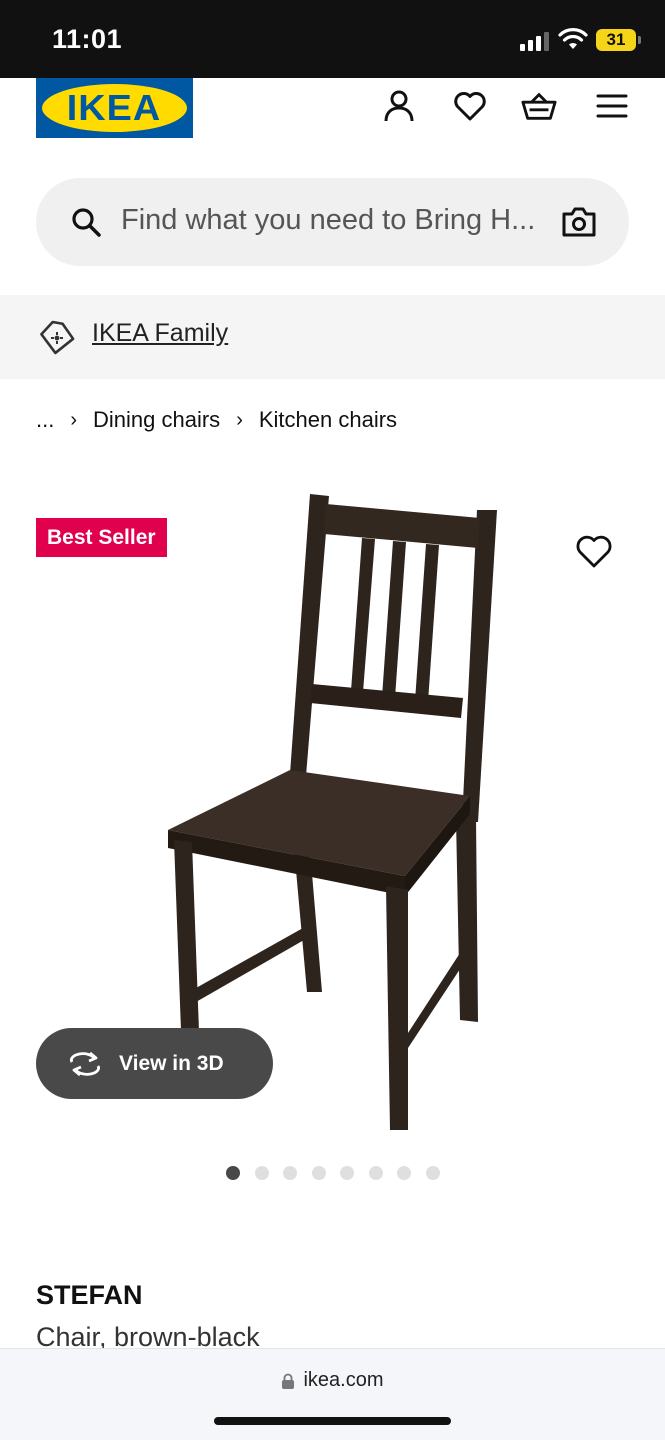 This screenshot has width=665, height=1440. I want to click on logo-text: IKEA, so click(114, 107).